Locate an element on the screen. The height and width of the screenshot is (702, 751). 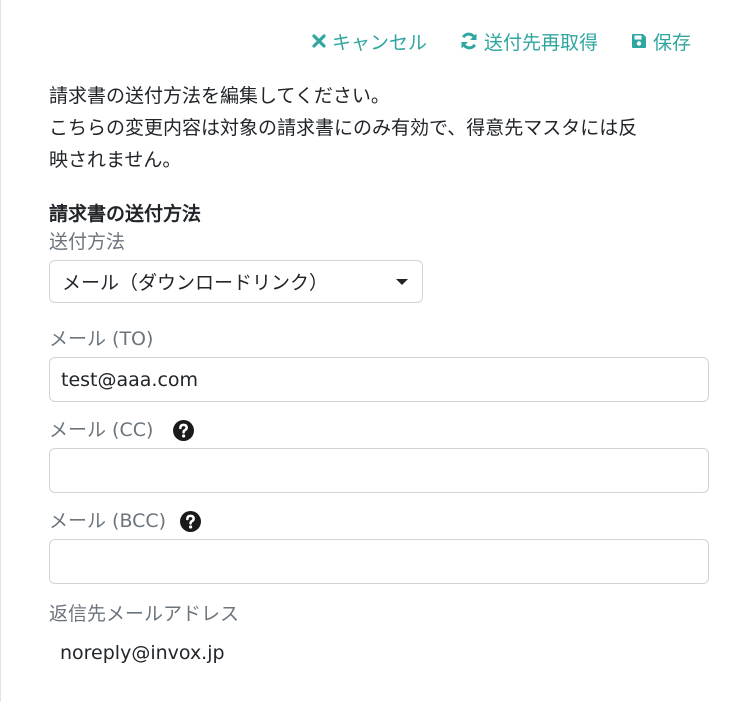
cancel-label: キャンセル is located at coordinates (379, 42).